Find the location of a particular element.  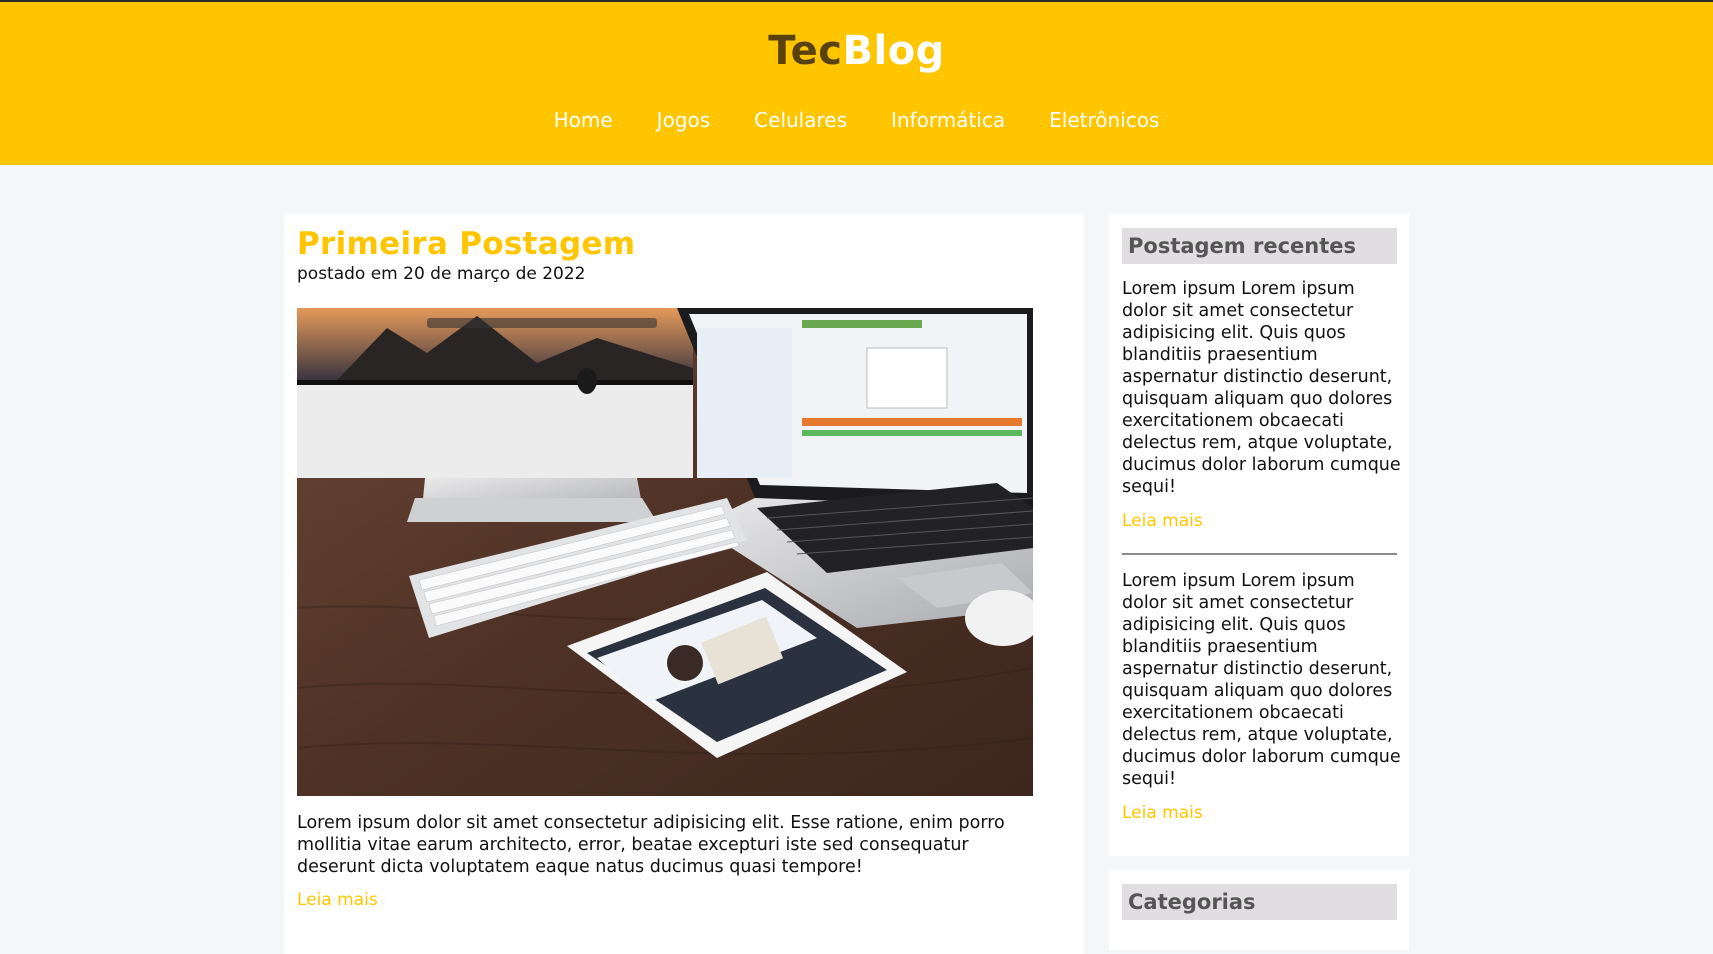

site-logo: TecBlog is located at coordinates (856, 51).